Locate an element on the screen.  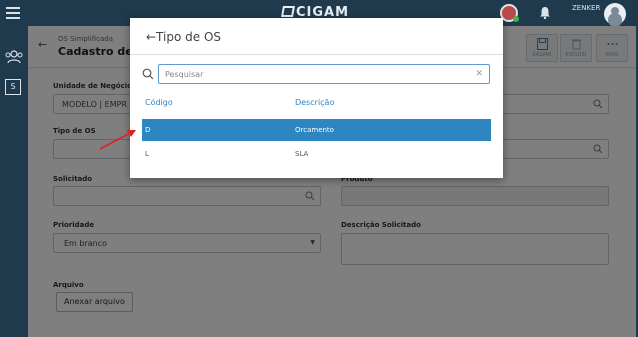
user-name: ZENKER is located at coordinates (586, 8).